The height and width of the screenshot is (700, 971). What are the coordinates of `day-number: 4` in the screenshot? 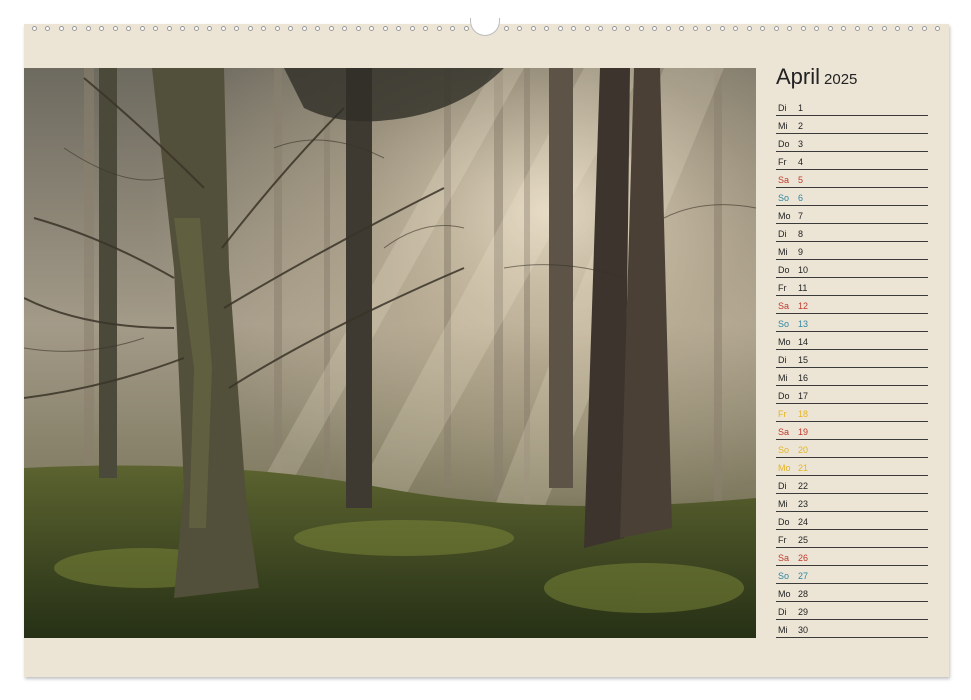 It's located at (801, 162).